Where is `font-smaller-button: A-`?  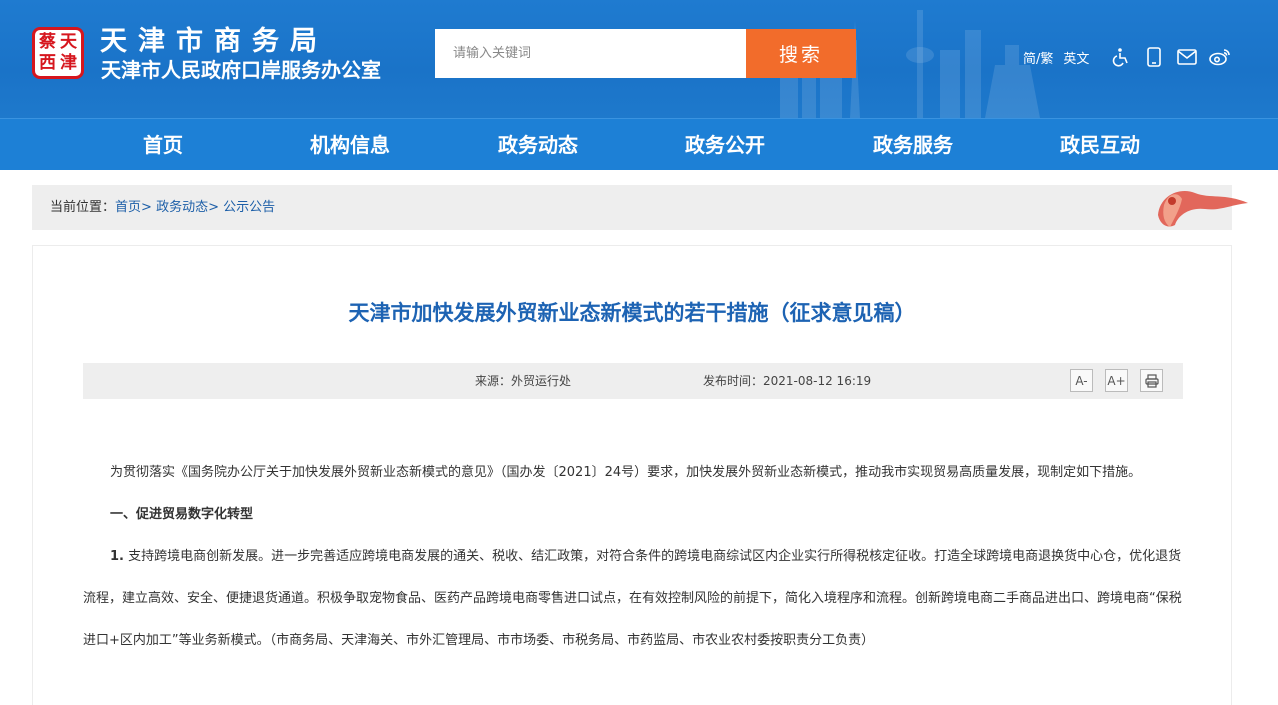
font-smaller-button: A- is located at coordinates (1081, 380).